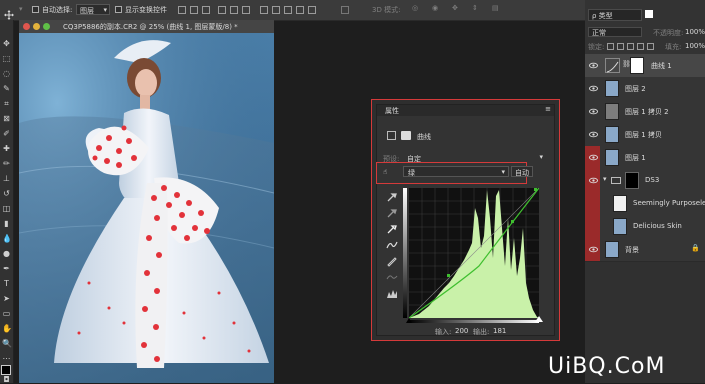 This screenshot has width=705, height=384. Describe the element at coordinates (645, 250) in the screenshot. I see `layer-row-background: 背景 🔒` at that location.